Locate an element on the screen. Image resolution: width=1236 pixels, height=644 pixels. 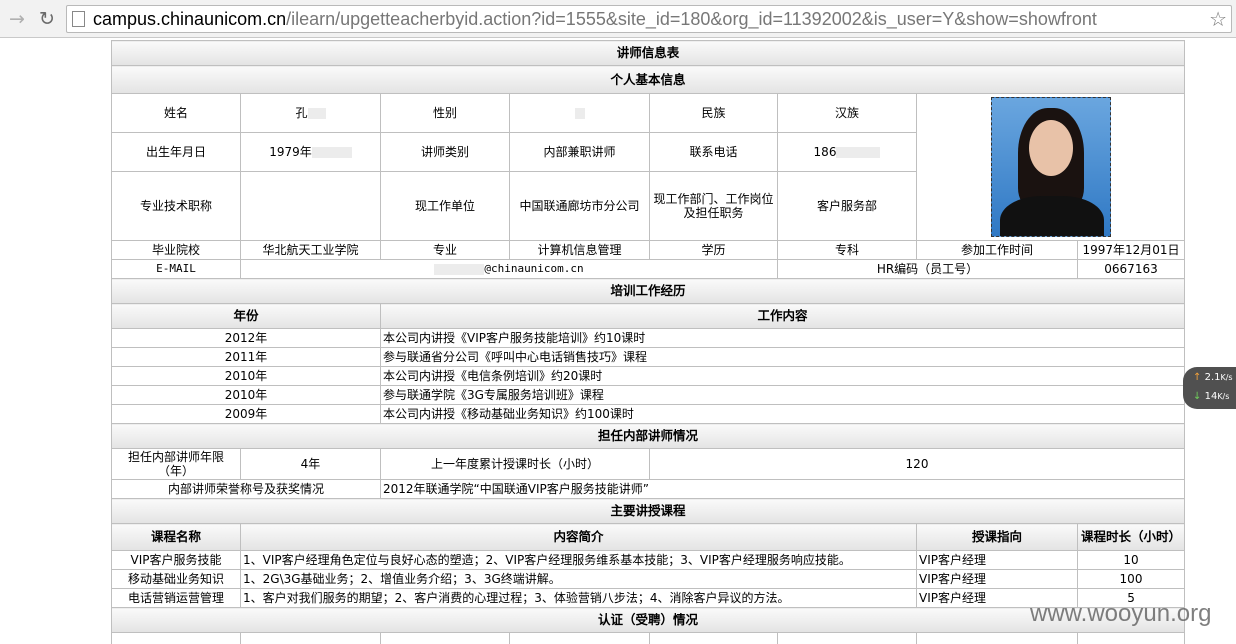
section-lecturer: 担任内部讲师情况 is located at coordinates (648, 436).